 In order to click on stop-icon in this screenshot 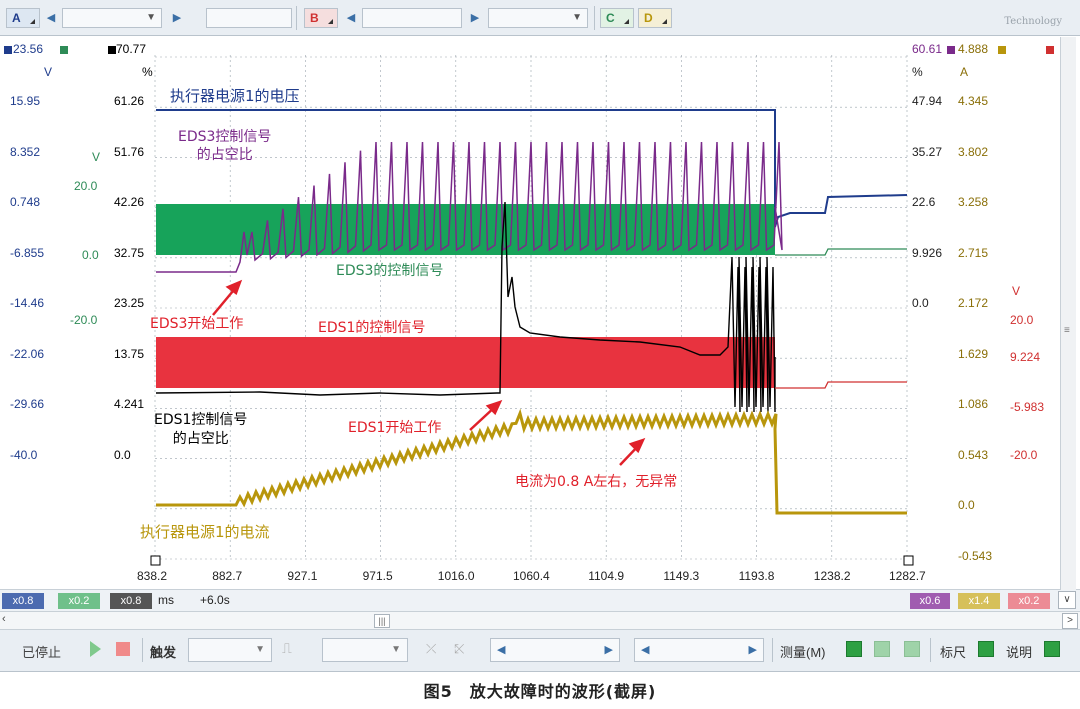, I will do `click(123, 649)`.